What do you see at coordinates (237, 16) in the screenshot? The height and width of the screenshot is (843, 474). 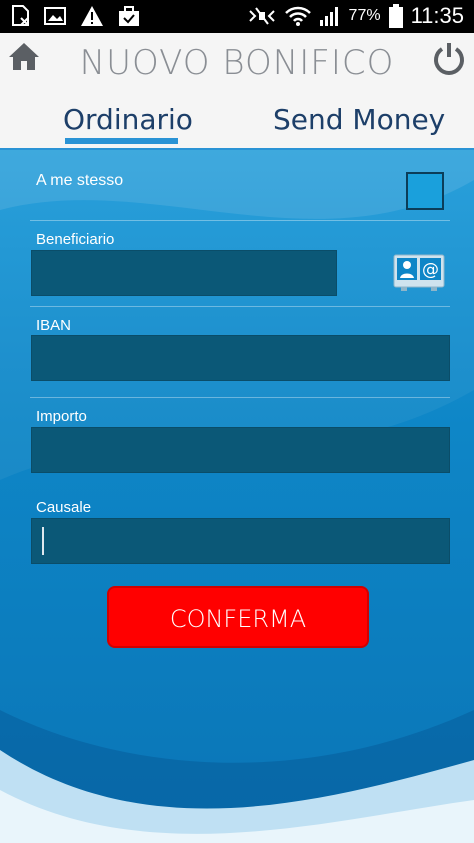 I see `status-bar: 77% 11:35` at bounding box center [237, 16].